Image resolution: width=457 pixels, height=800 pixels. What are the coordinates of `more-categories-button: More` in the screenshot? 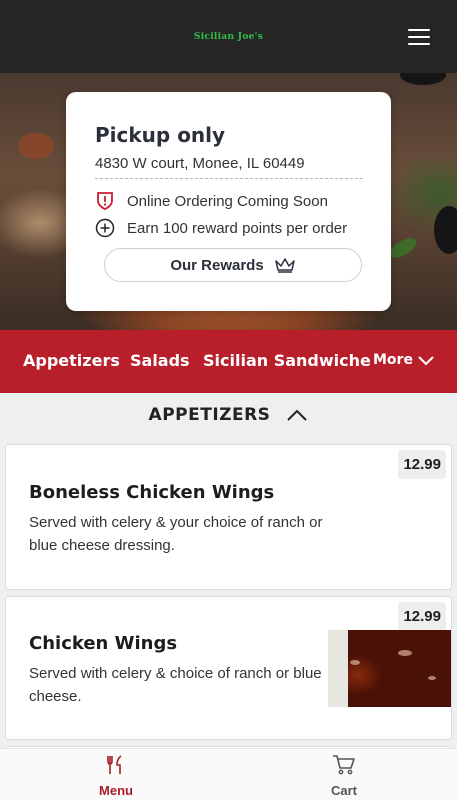 It's located at (404, 360).